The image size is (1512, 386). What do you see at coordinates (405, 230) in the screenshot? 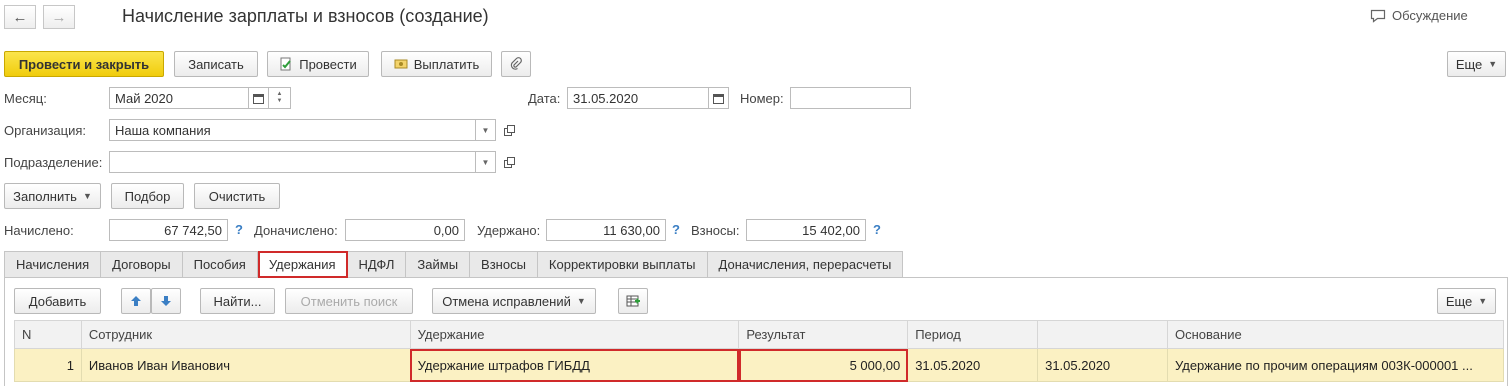
I see `additional-field: 0,00` at bounding box center [405, 230].